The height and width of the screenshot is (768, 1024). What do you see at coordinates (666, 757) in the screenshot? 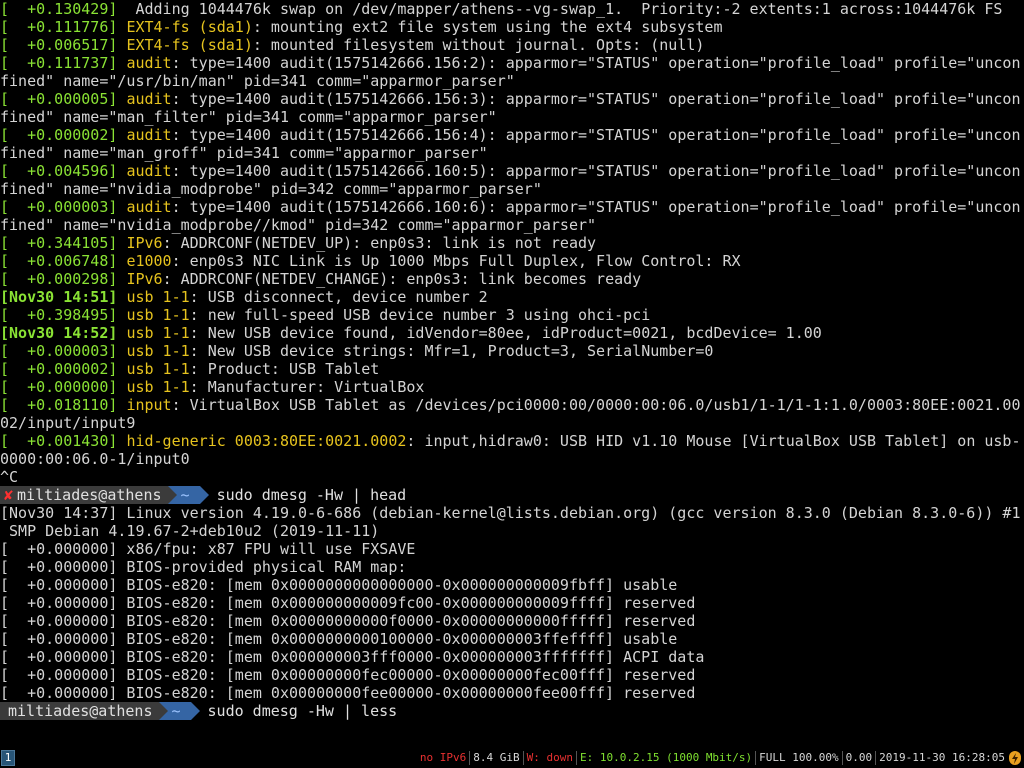
I see `ethernet-status: E: 10.0.2.15 (1000 Mbit/s)` at bounding box center [666, 757].